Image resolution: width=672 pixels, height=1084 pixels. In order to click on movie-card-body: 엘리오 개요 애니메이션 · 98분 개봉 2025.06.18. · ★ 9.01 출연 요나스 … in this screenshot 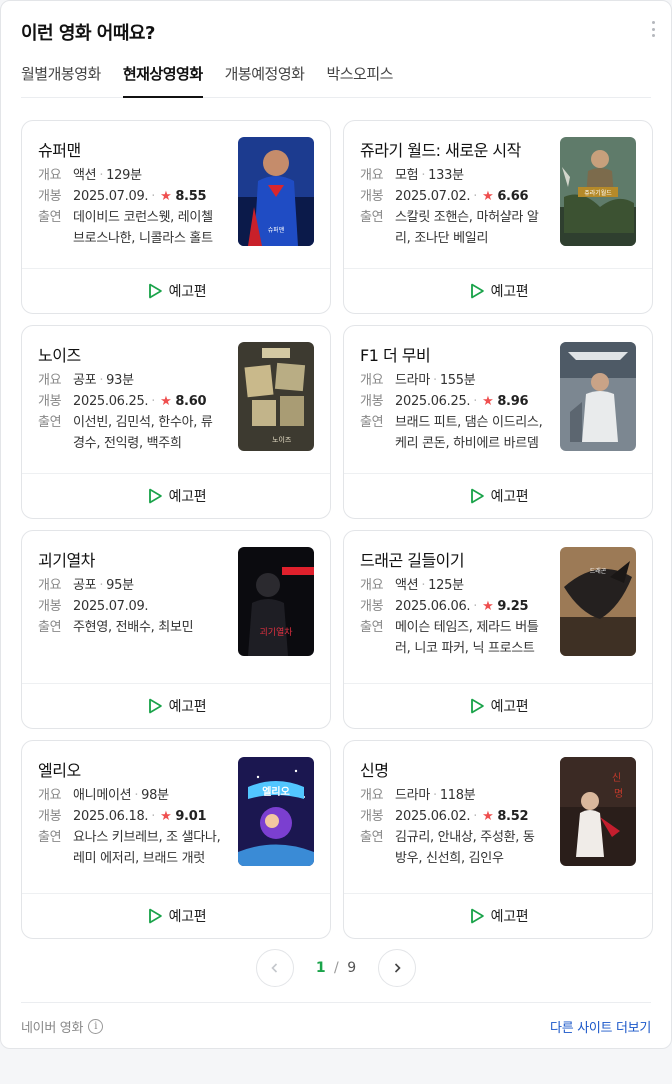, I will do `click(176, 817)`.